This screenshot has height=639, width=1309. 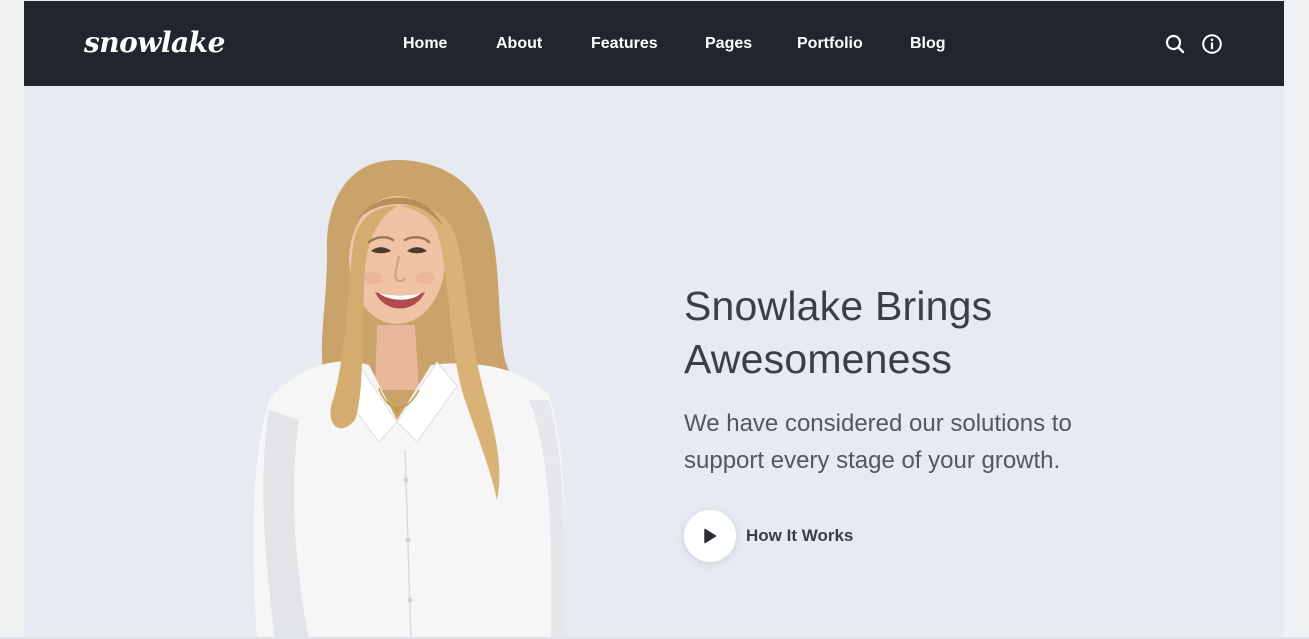 I want to click on hero-subtitle-line-1: We have considered our solutions to, so click(x=878, y=423).